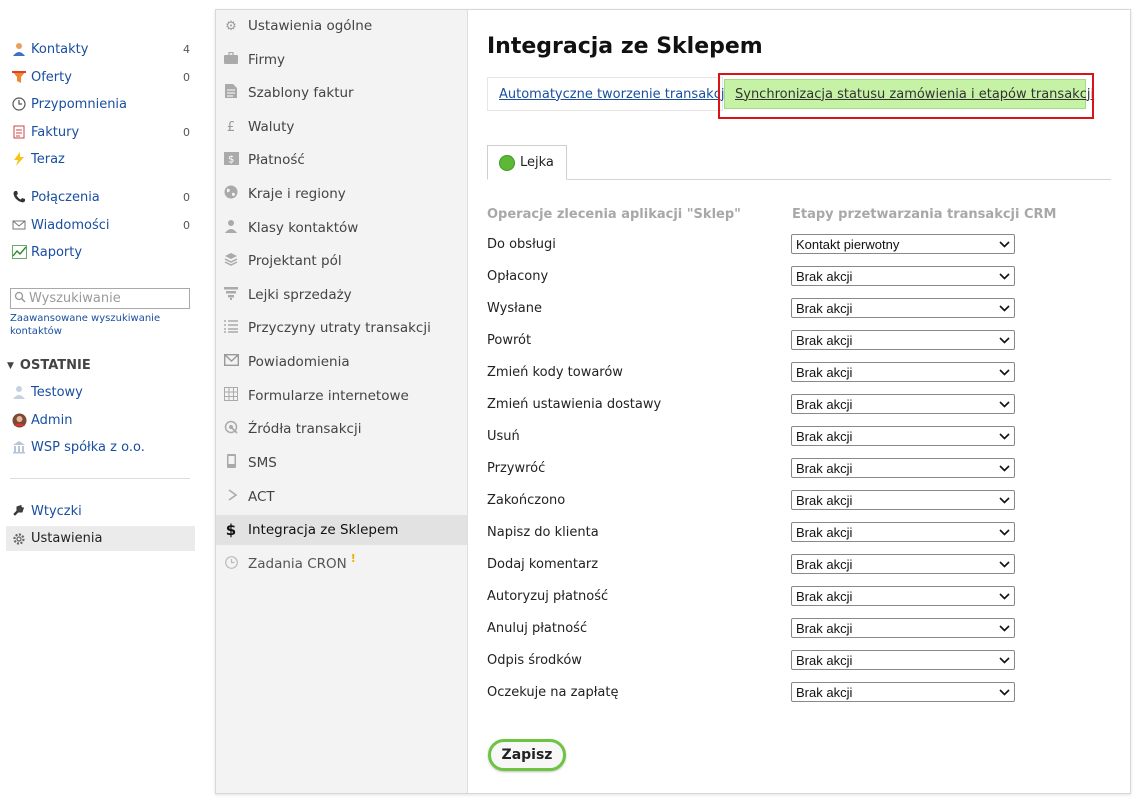 The height and width of the screenshot is (803, 1145). Describe the element at coordinates (100, 159) in the screenshot. I see `nav-item-teraz: Teraz` at that location.